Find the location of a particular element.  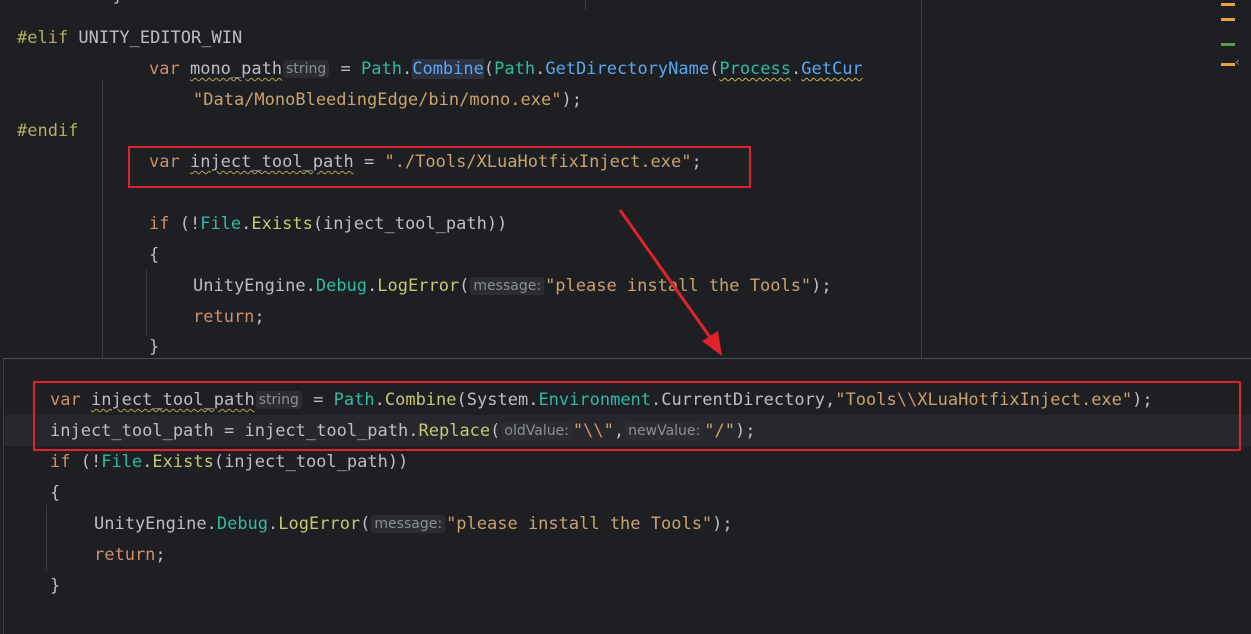

type-hint: string is located at coordinates (306, 69).